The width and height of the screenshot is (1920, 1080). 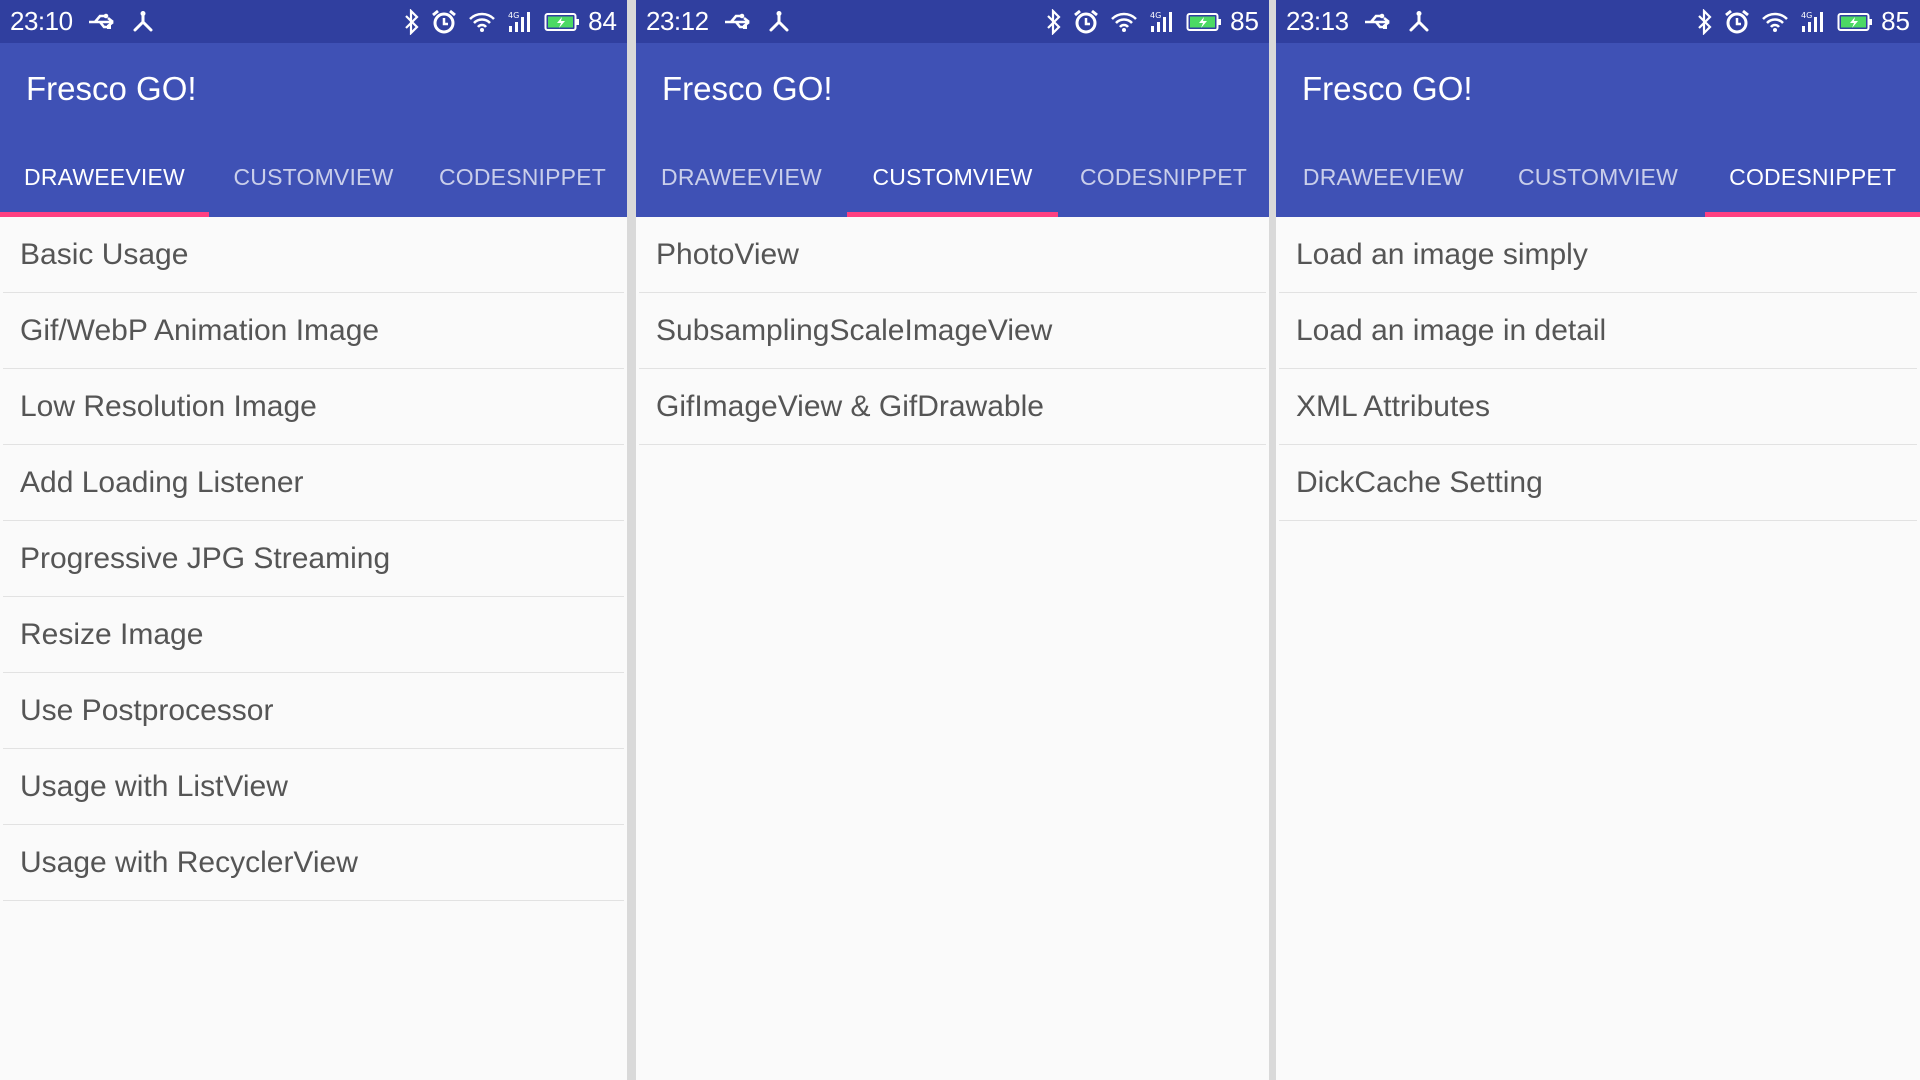 What do you see at coordinates (1598, 21) in the screenshot?
I see `status-bar: 23:13 4G 85` at bounding box center [1598, 21].